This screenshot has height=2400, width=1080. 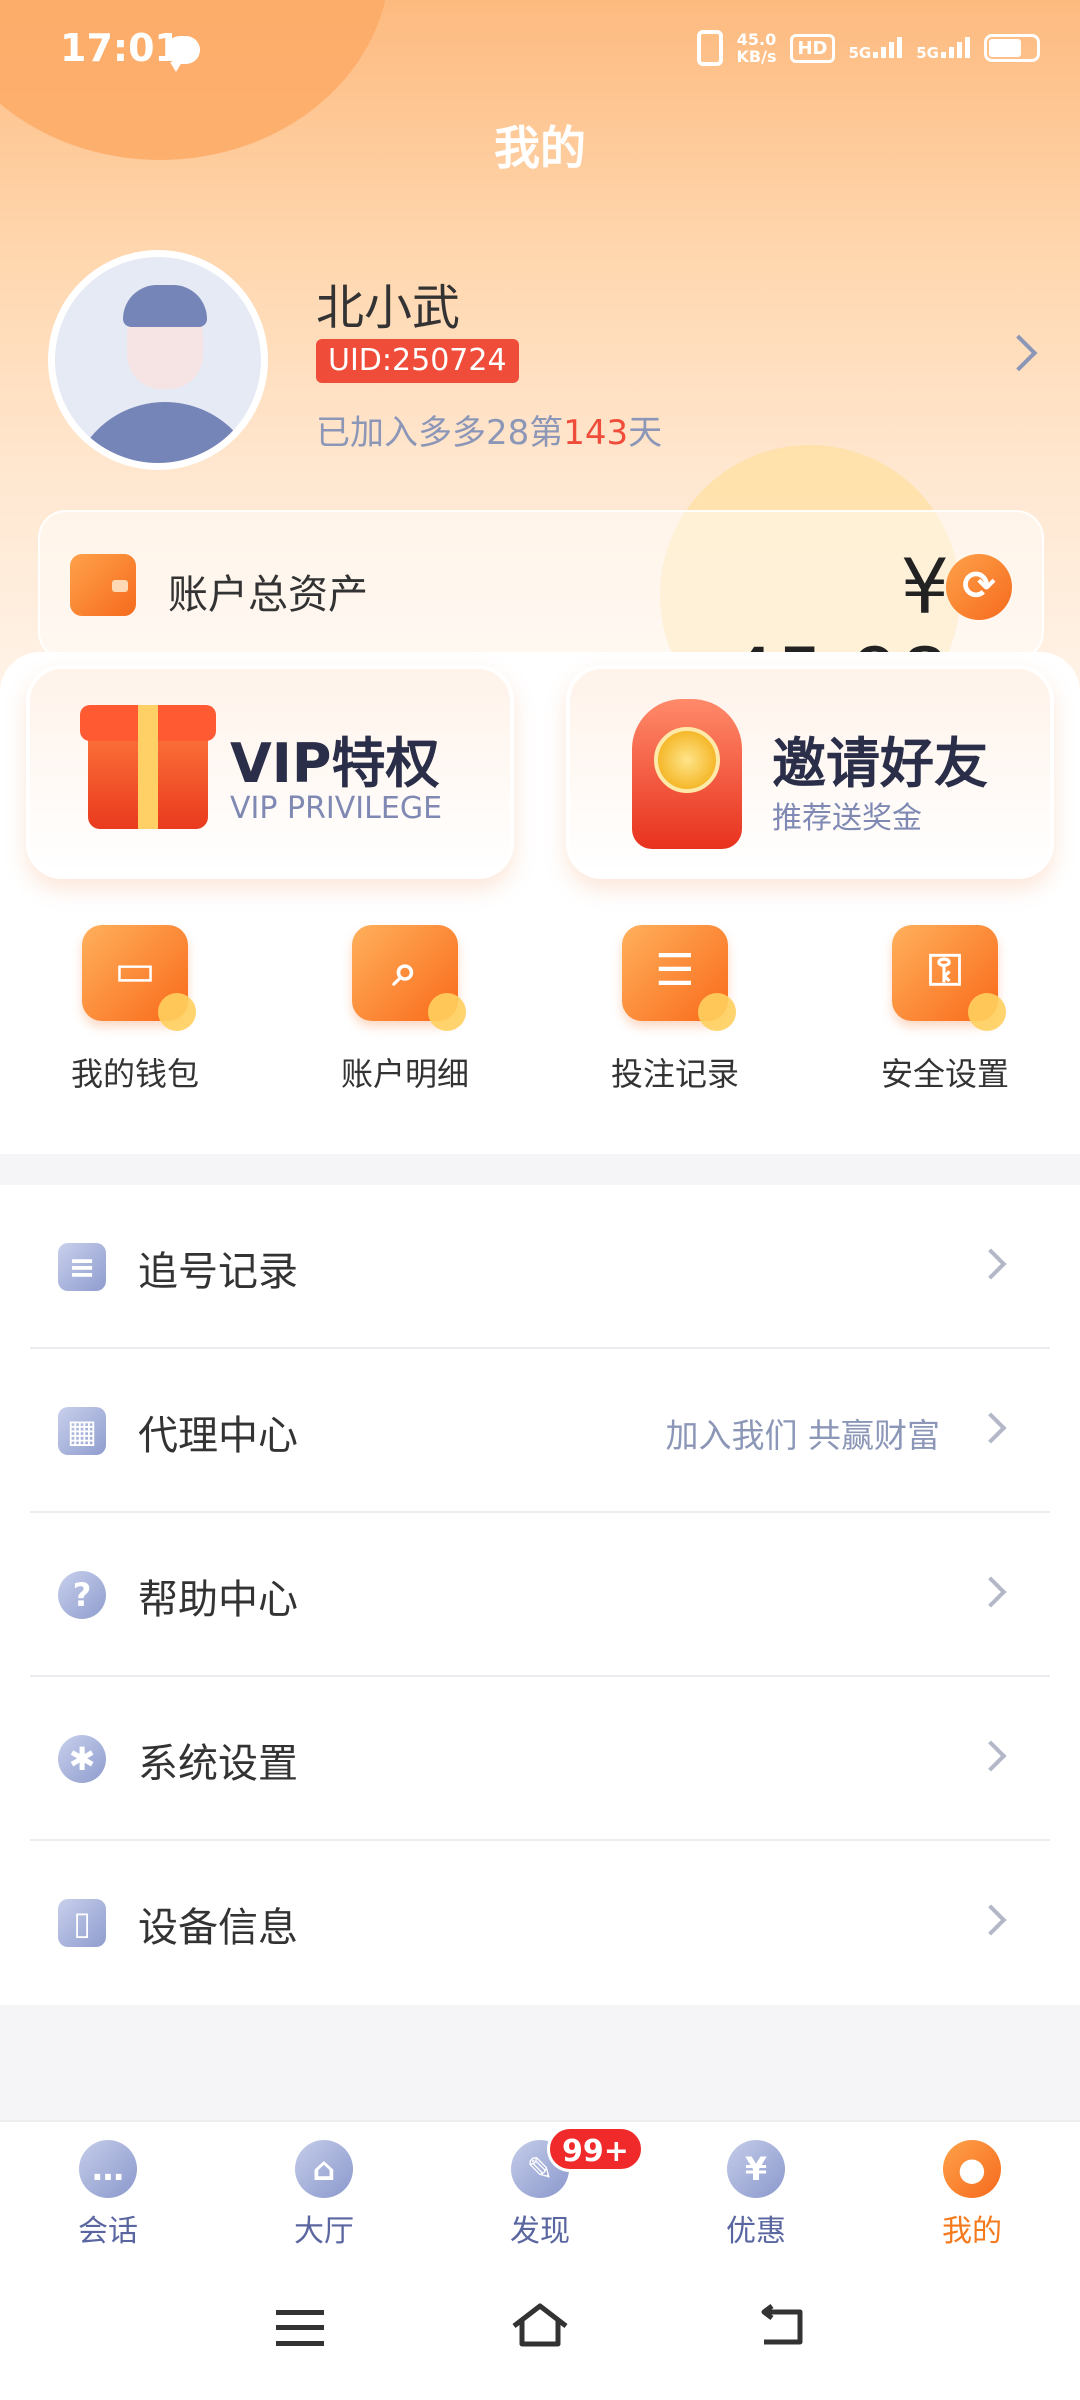 I want to click on gear-icon: ✱, so click(x=82, y=1759).